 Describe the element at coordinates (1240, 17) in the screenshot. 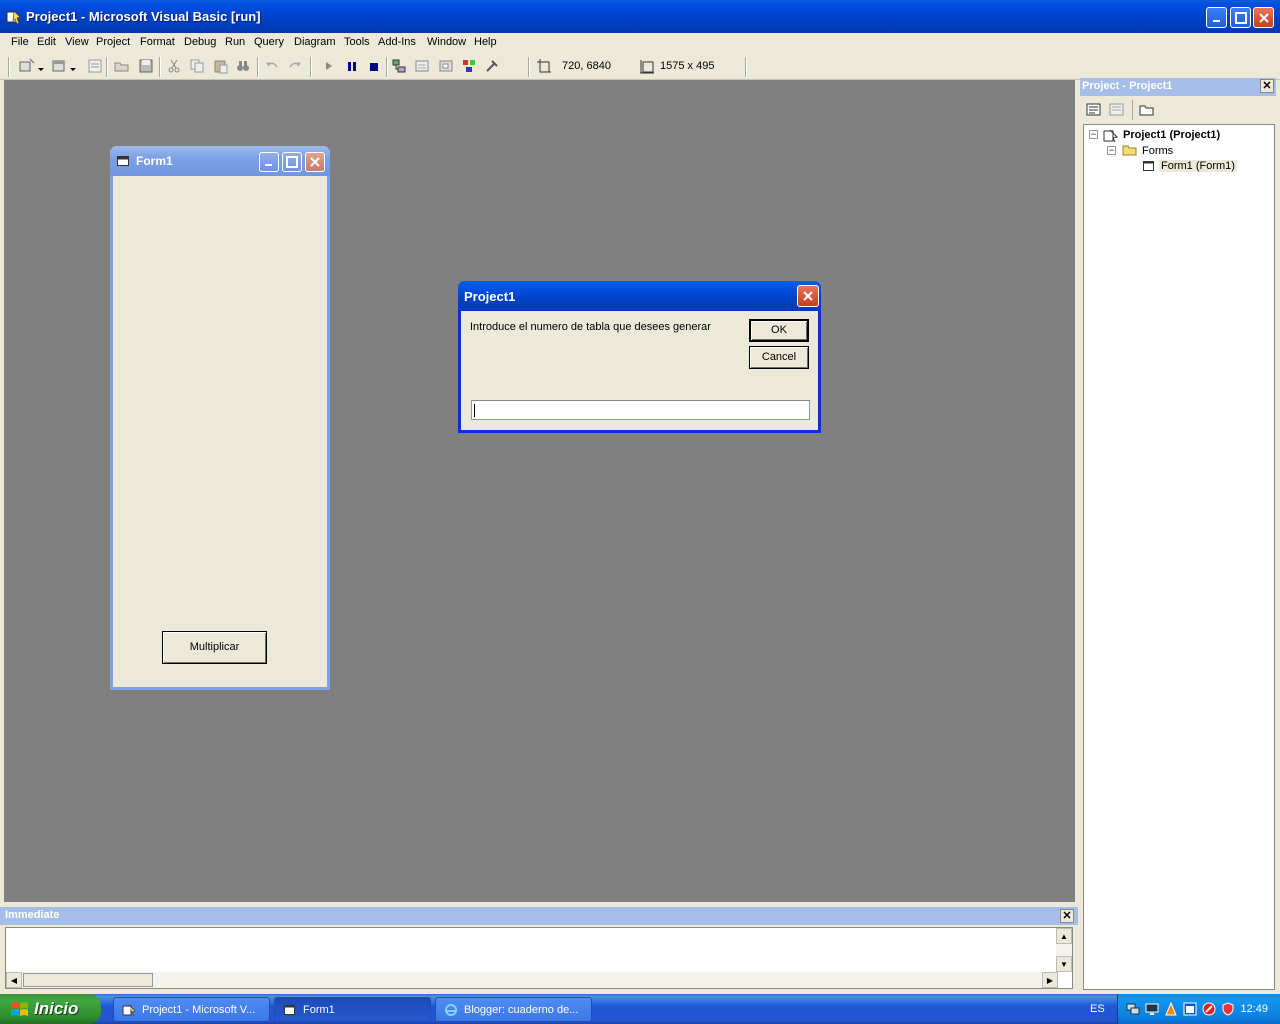

I see `maximize-button` at that location.